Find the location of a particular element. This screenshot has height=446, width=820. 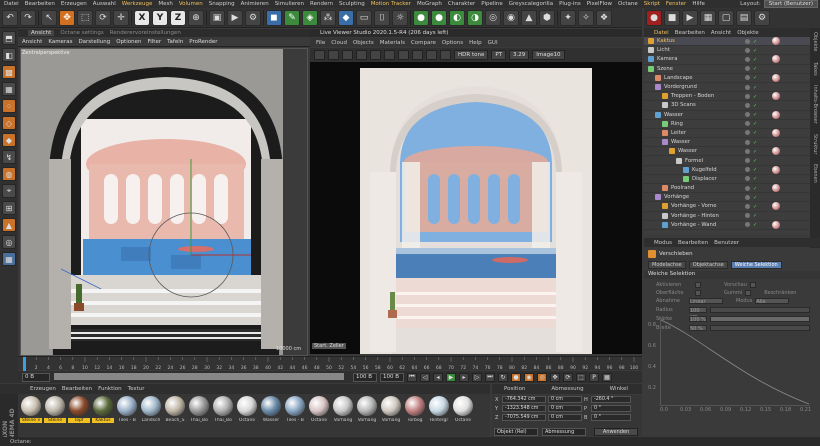

coord-mode-dropdown: Objekt (Rel) is located at coordinates (516, 432).